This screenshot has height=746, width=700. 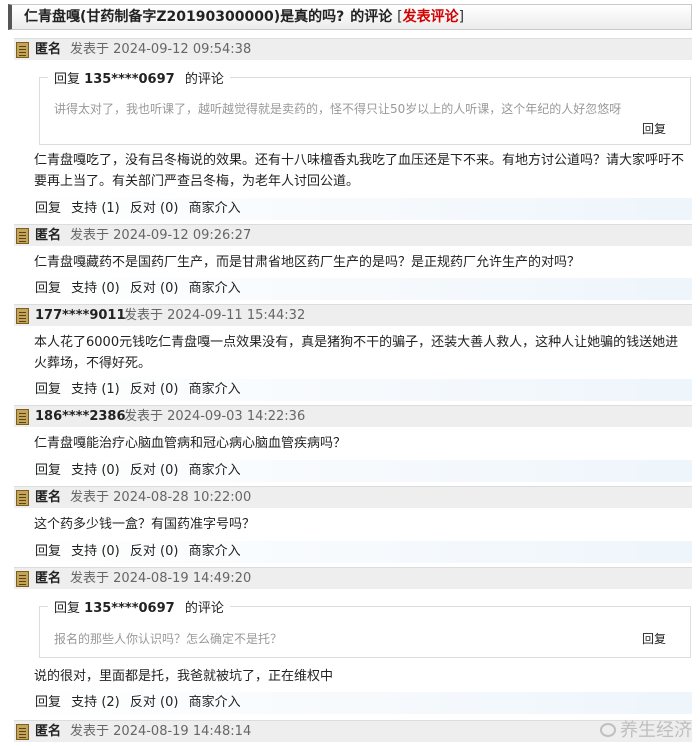 I want to click on comment-text: 仁青盘嘎能治疗心脑血管病和冠心病心脑血管疾病吗？, so click(x=190, y=443).